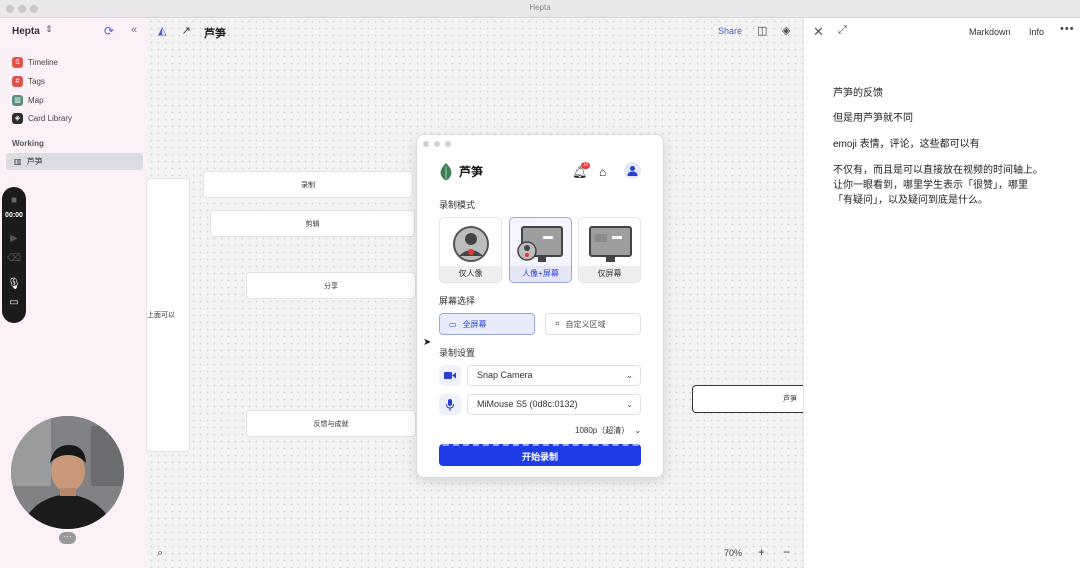 Image resolution: width=1080 pixels, height=568 pixels. I want to click on more-icon: ···, so click(67, 538).